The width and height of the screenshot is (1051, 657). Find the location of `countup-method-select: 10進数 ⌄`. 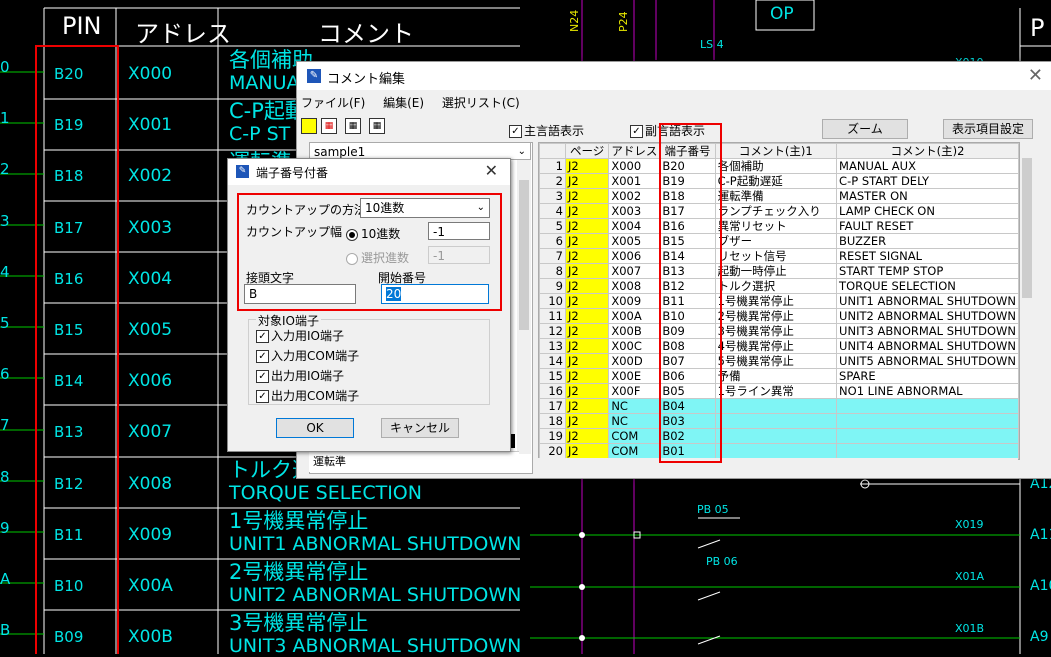

countup-method-select: 10進数 ⌄ is located at coordinates (425, 208).